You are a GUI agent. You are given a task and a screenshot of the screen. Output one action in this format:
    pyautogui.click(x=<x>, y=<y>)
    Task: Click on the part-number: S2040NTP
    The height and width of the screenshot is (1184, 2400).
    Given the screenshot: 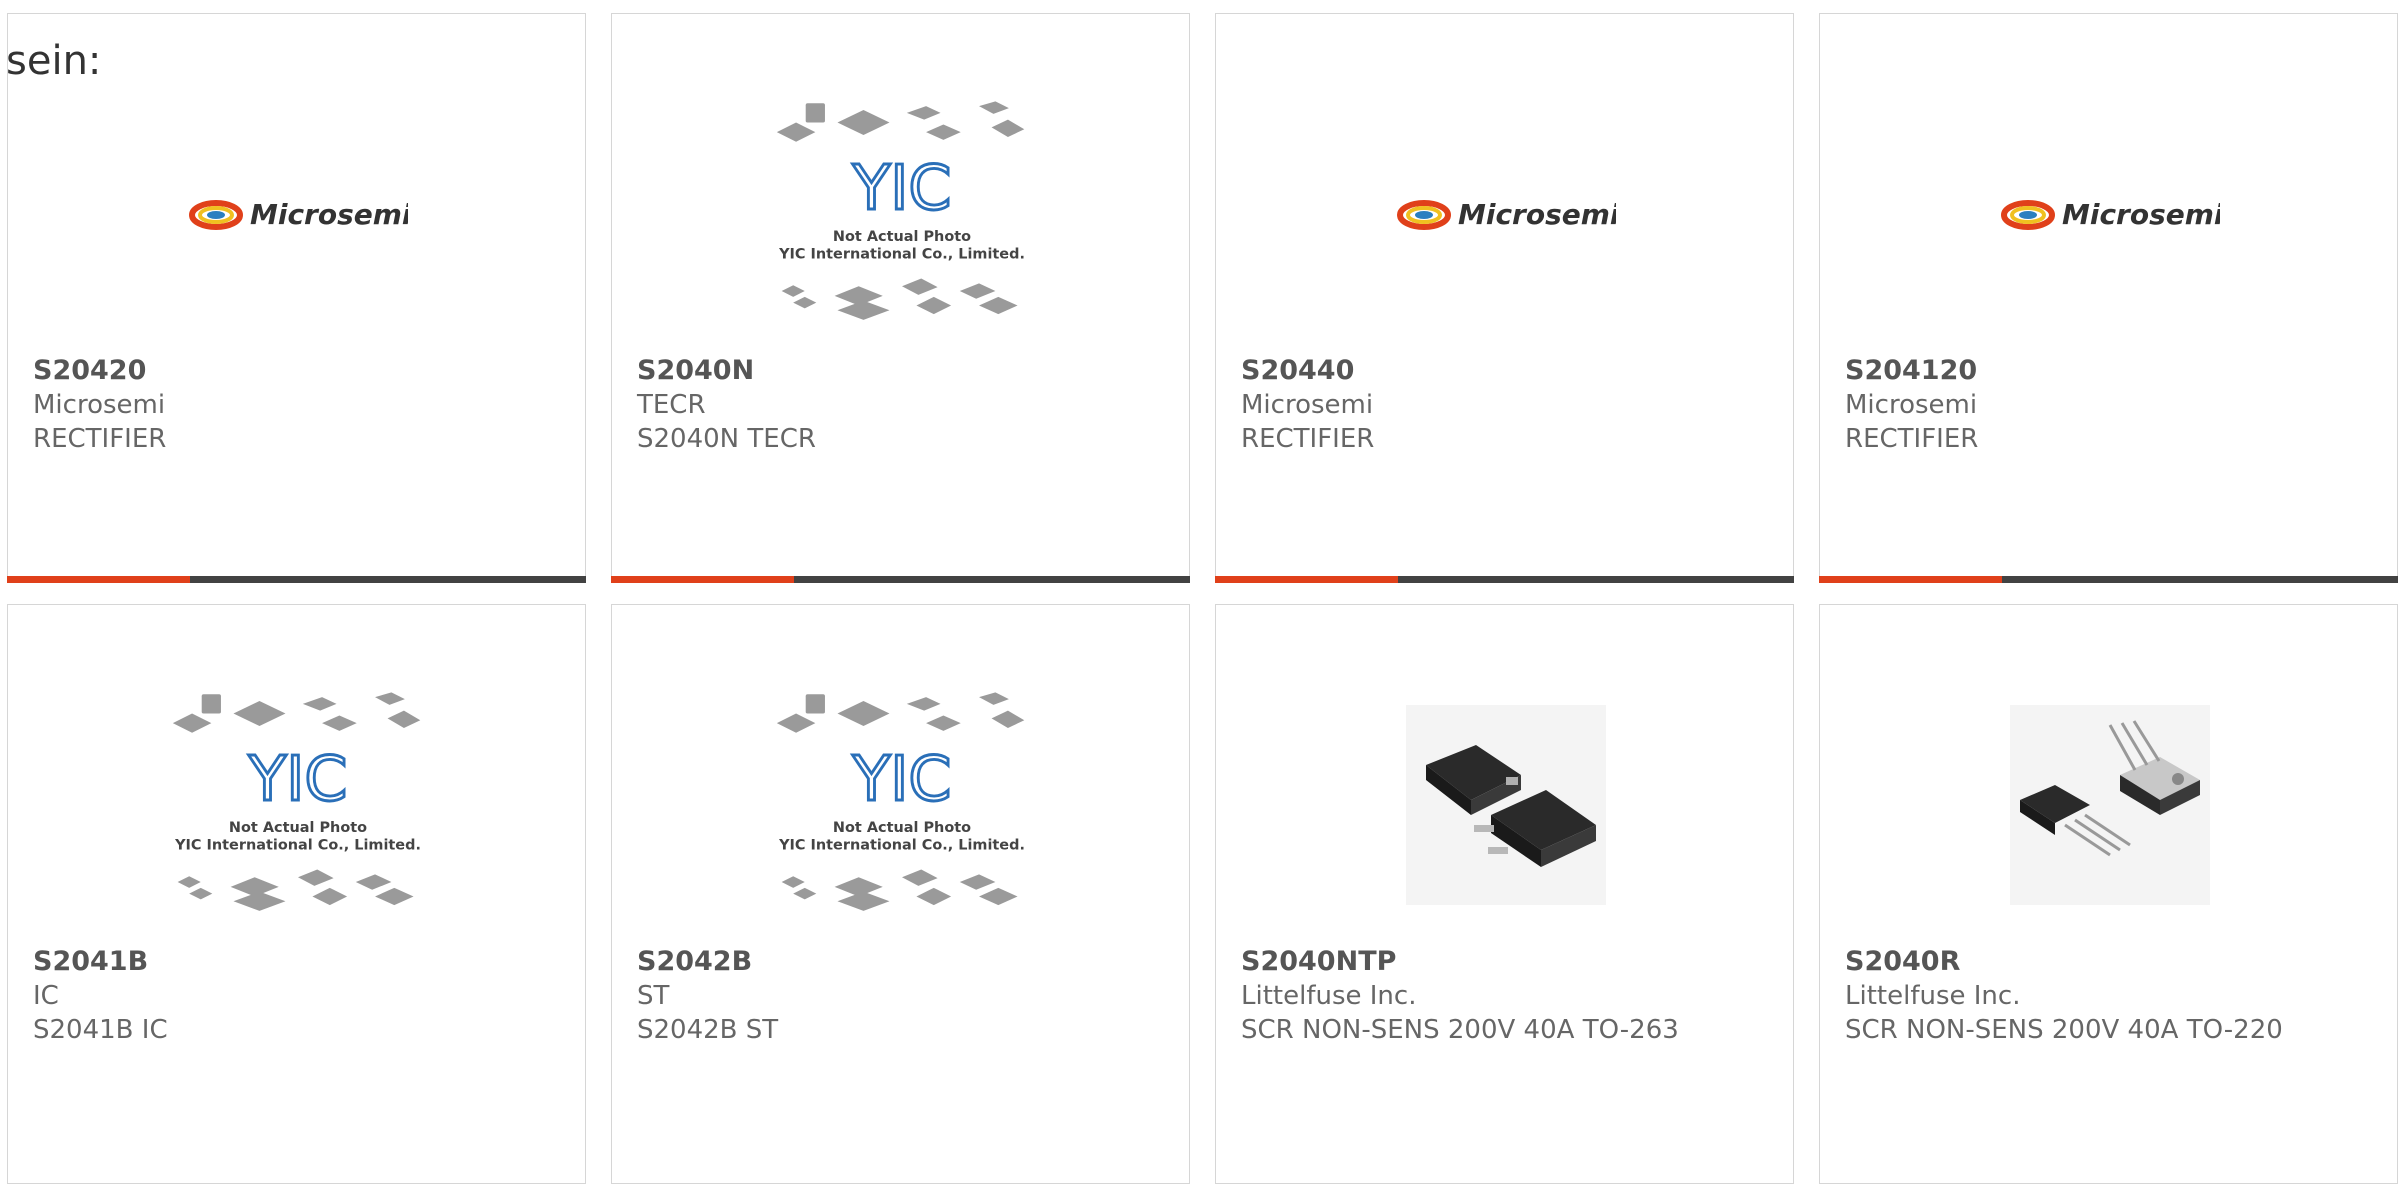 What is the action you would take?
    pyautogui.click(x=1512, y=962)
    